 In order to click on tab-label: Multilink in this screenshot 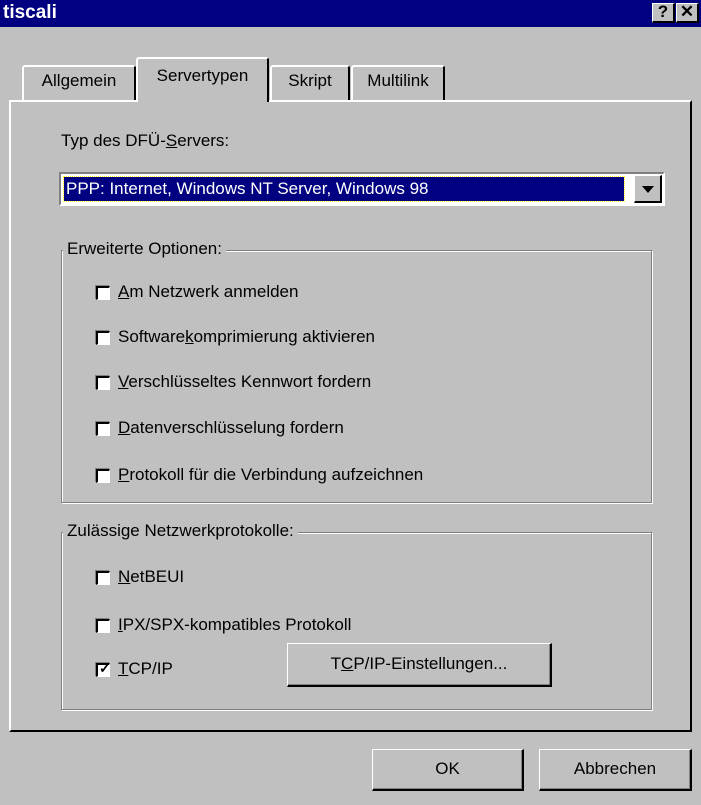, I will do `click(398, 80)`.